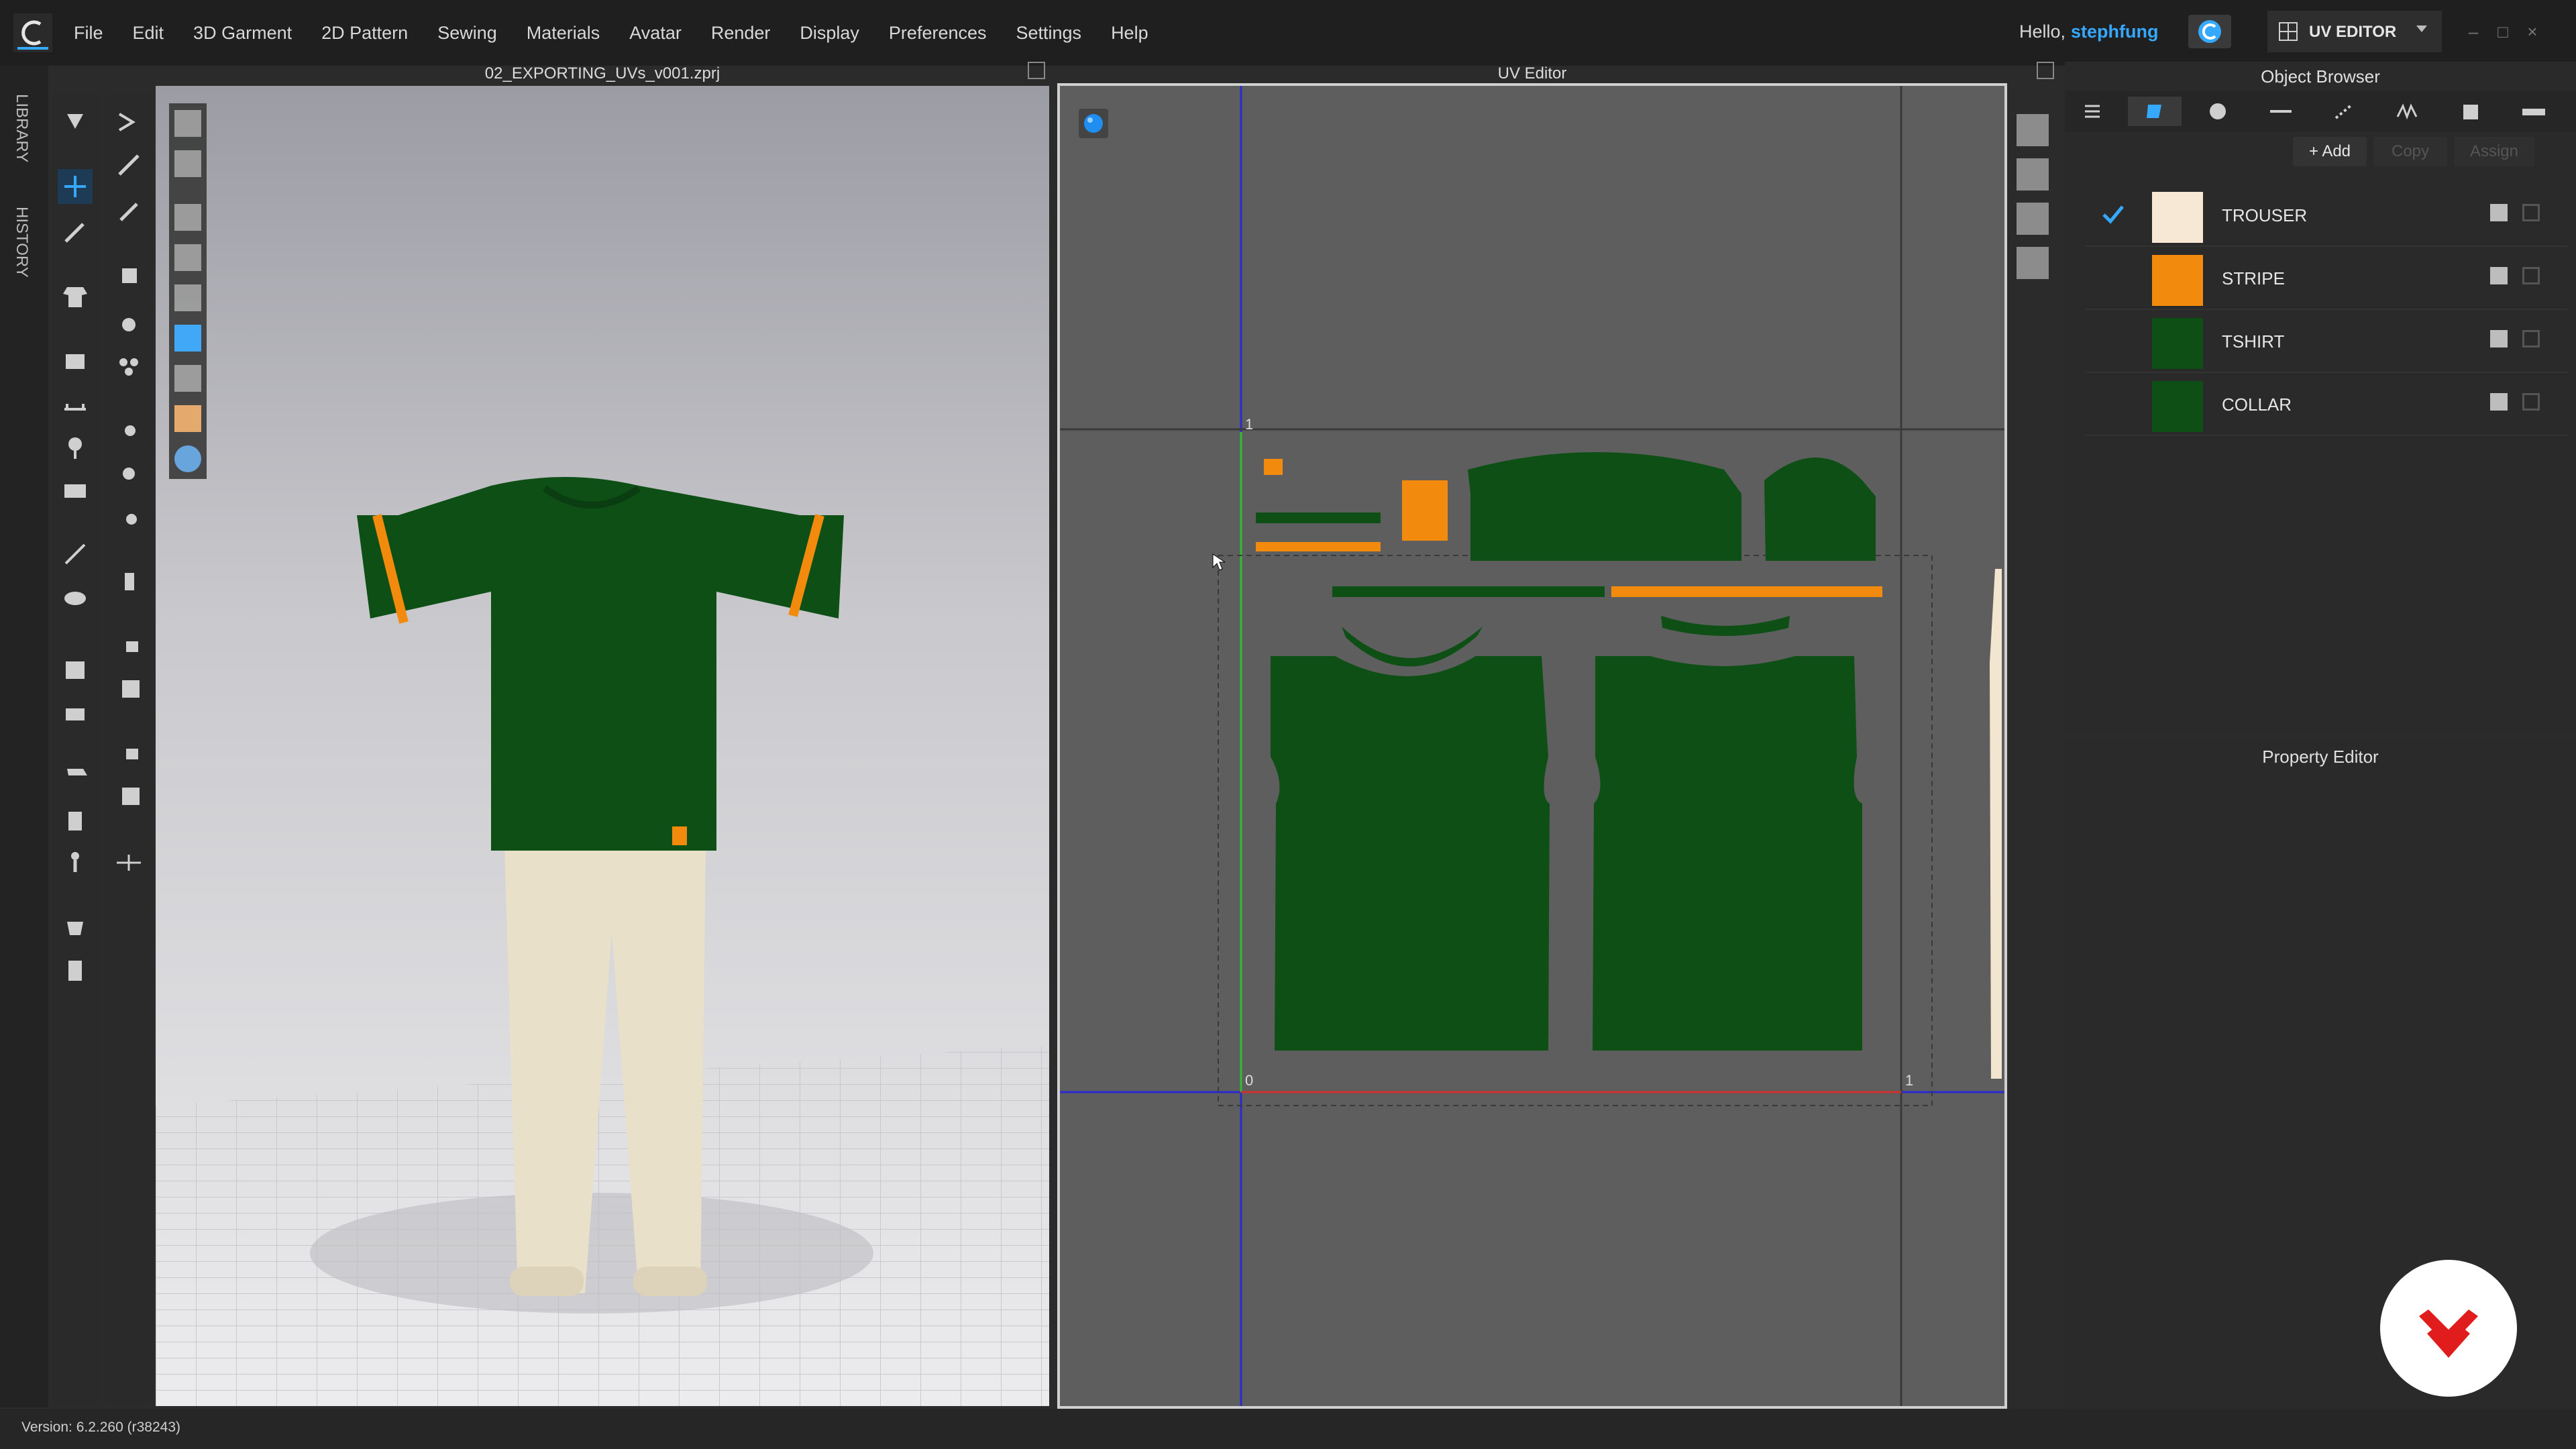  I want to click on texture-tool-icon, so click(128, 795).